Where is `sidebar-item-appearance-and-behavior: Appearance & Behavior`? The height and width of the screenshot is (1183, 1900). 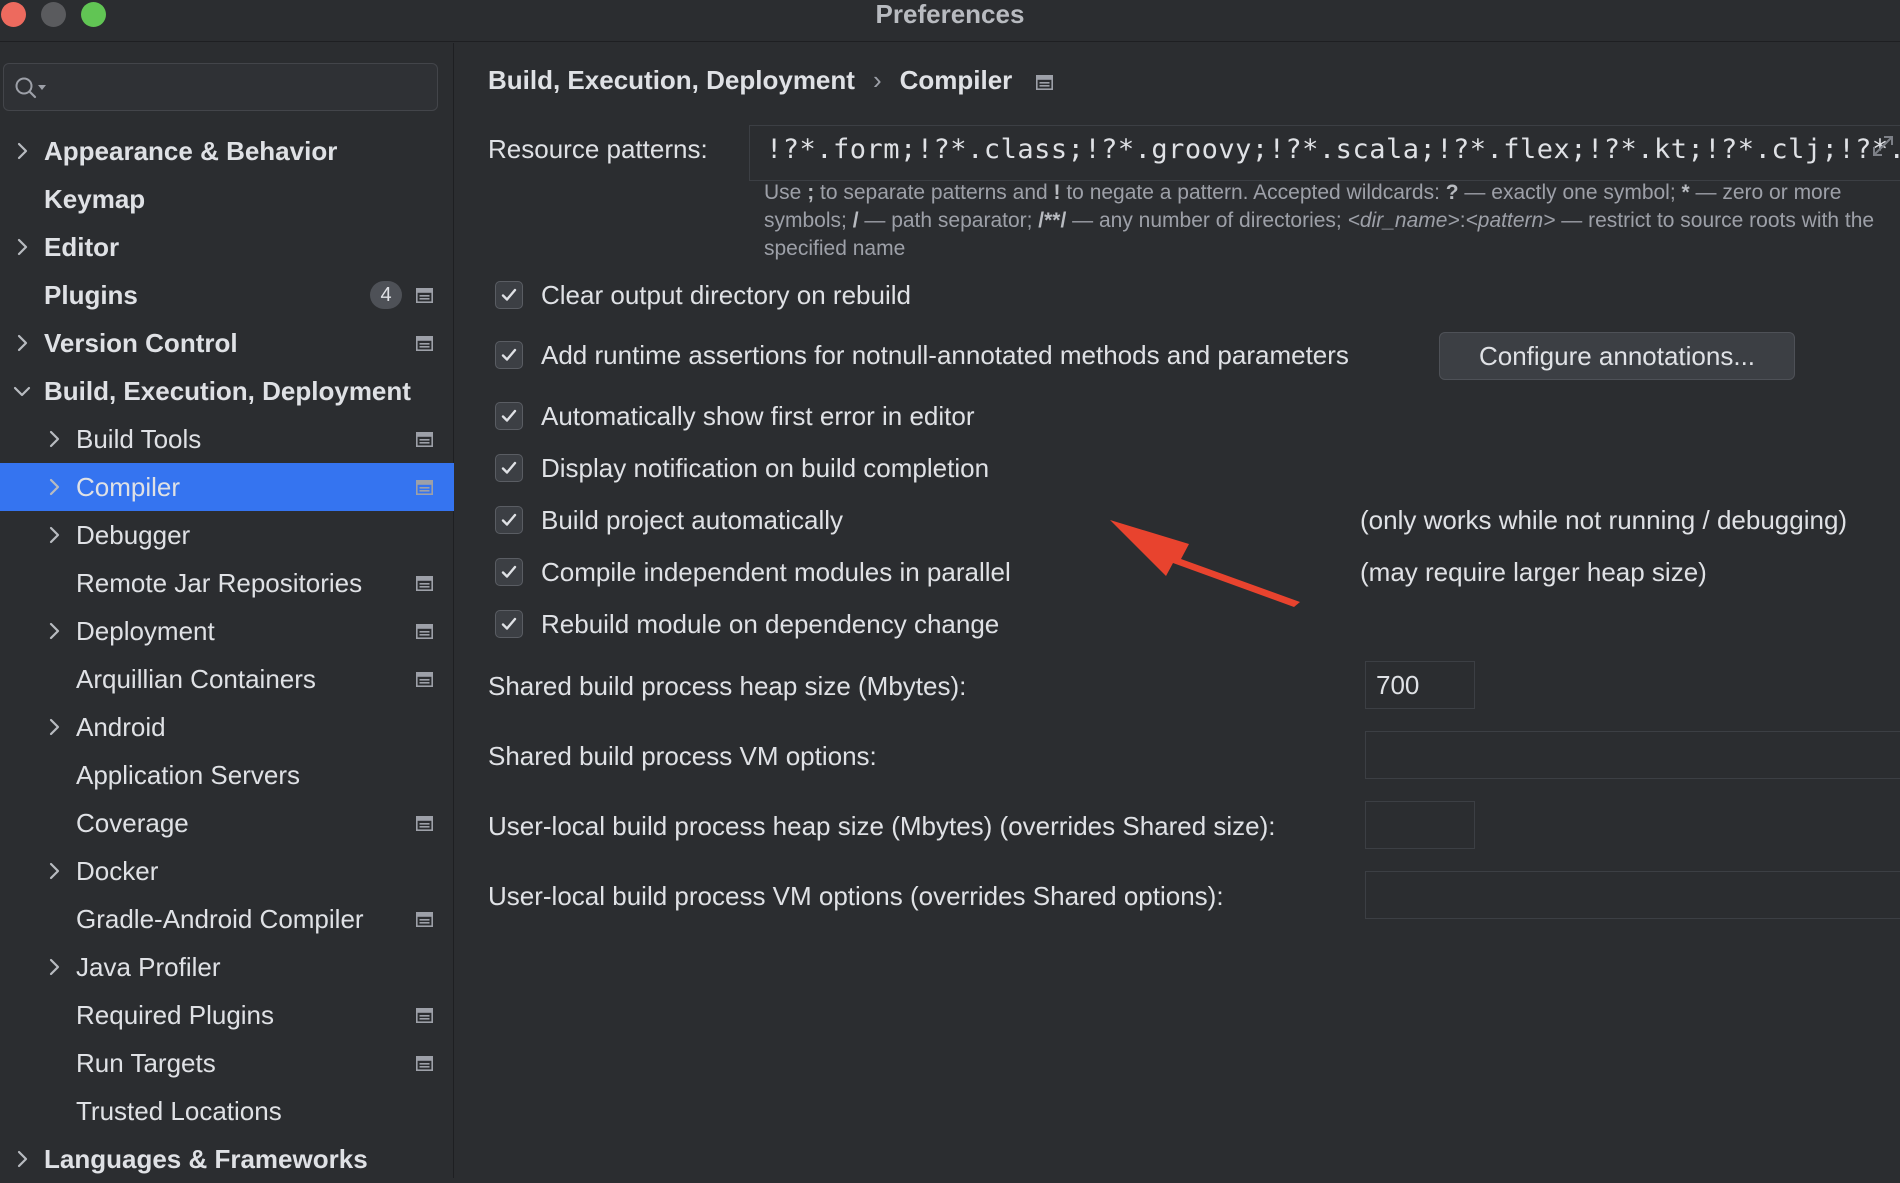 sidebar-item-appearance-and-behavior: Appearance & Behavior is located at coordinates (227, 151).